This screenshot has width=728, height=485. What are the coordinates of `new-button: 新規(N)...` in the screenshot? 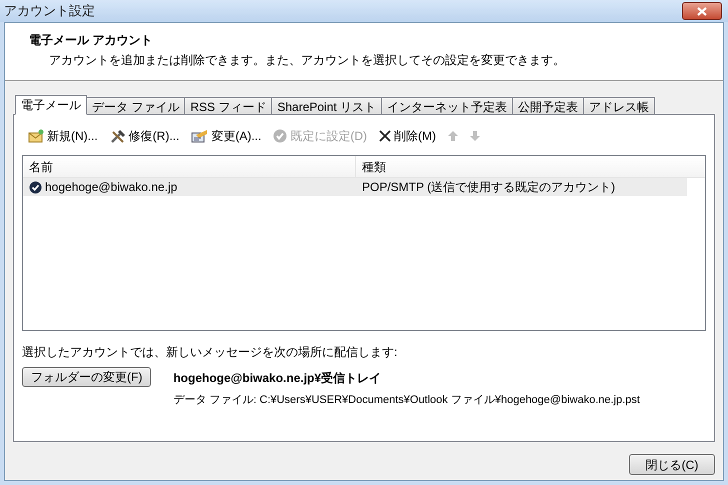 It's located at (63, 136).